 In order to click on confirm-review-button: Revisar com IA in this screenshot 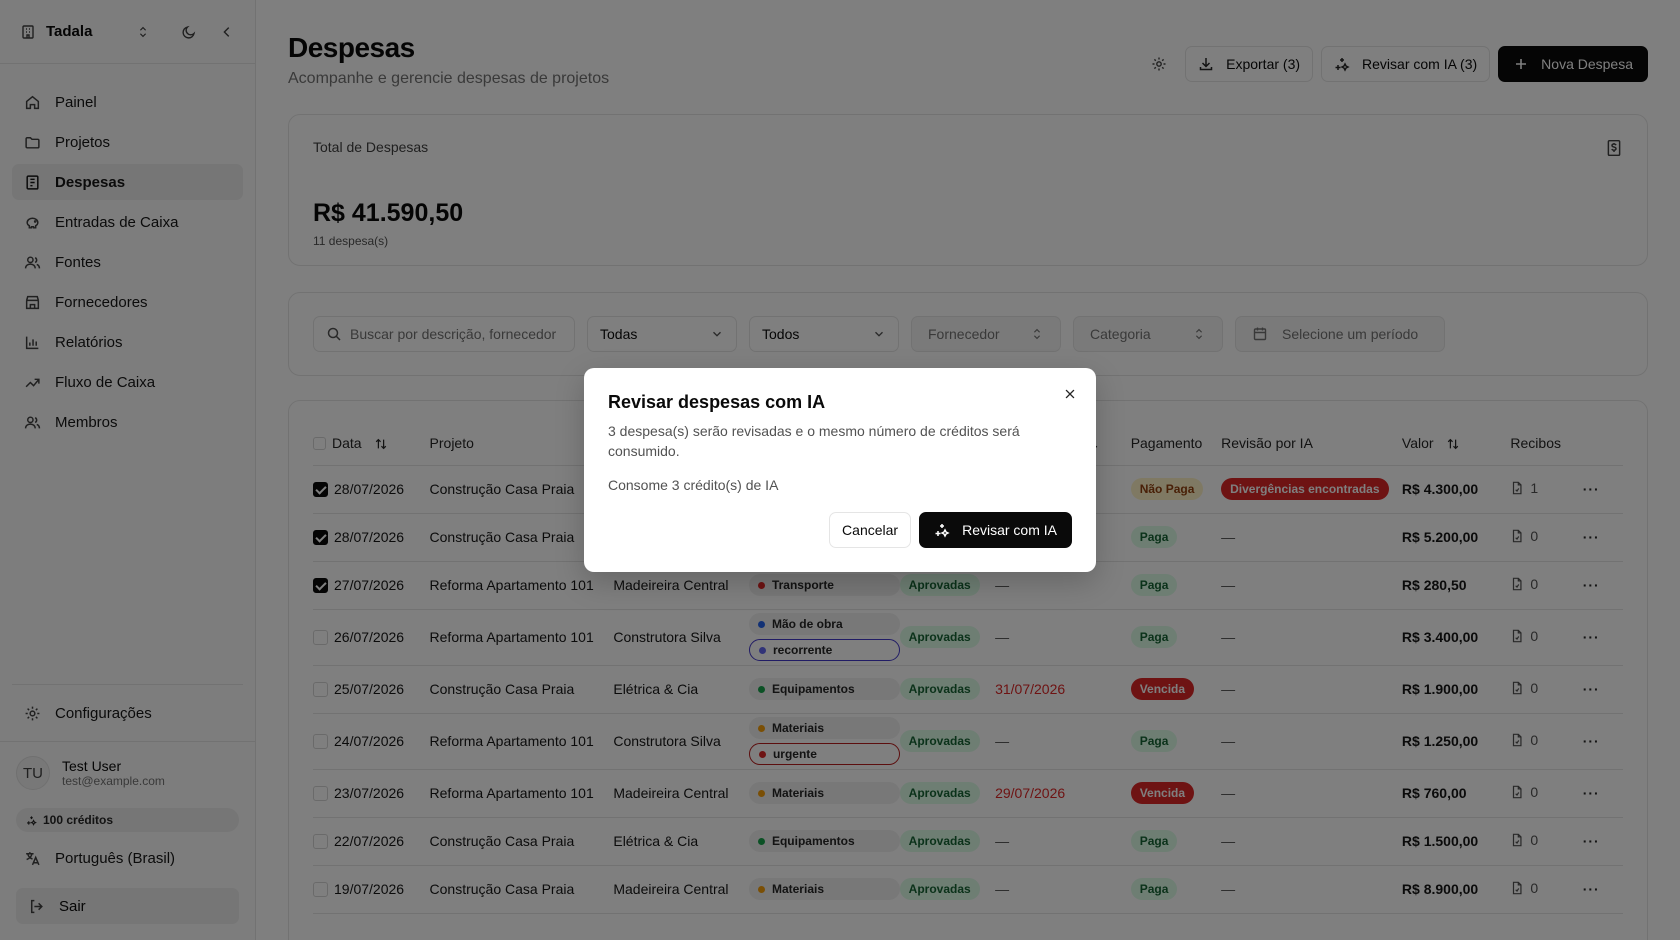, I will do `click(995, 530)`.